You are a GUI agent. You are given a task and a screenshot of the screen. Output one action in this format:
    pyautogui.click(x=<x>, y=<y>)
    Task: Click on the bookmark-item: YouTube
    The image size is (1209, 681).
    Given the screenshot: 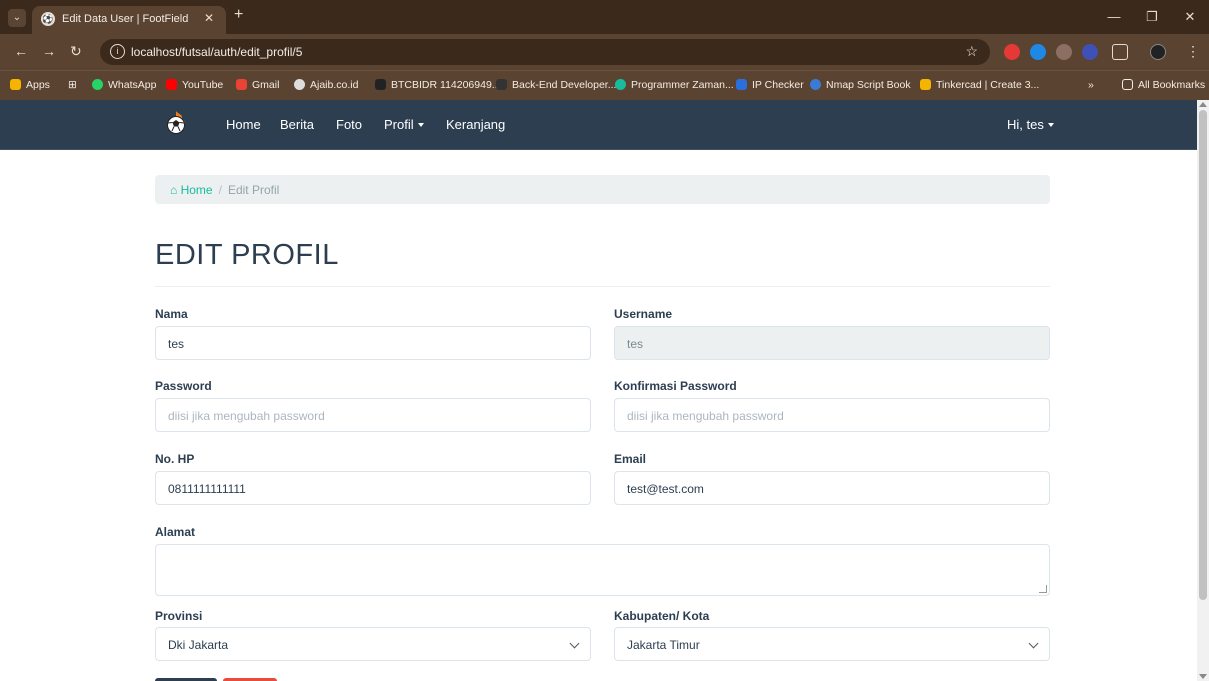 What is the action you would take?
    pyautogui.click(x=194, y=85)
    